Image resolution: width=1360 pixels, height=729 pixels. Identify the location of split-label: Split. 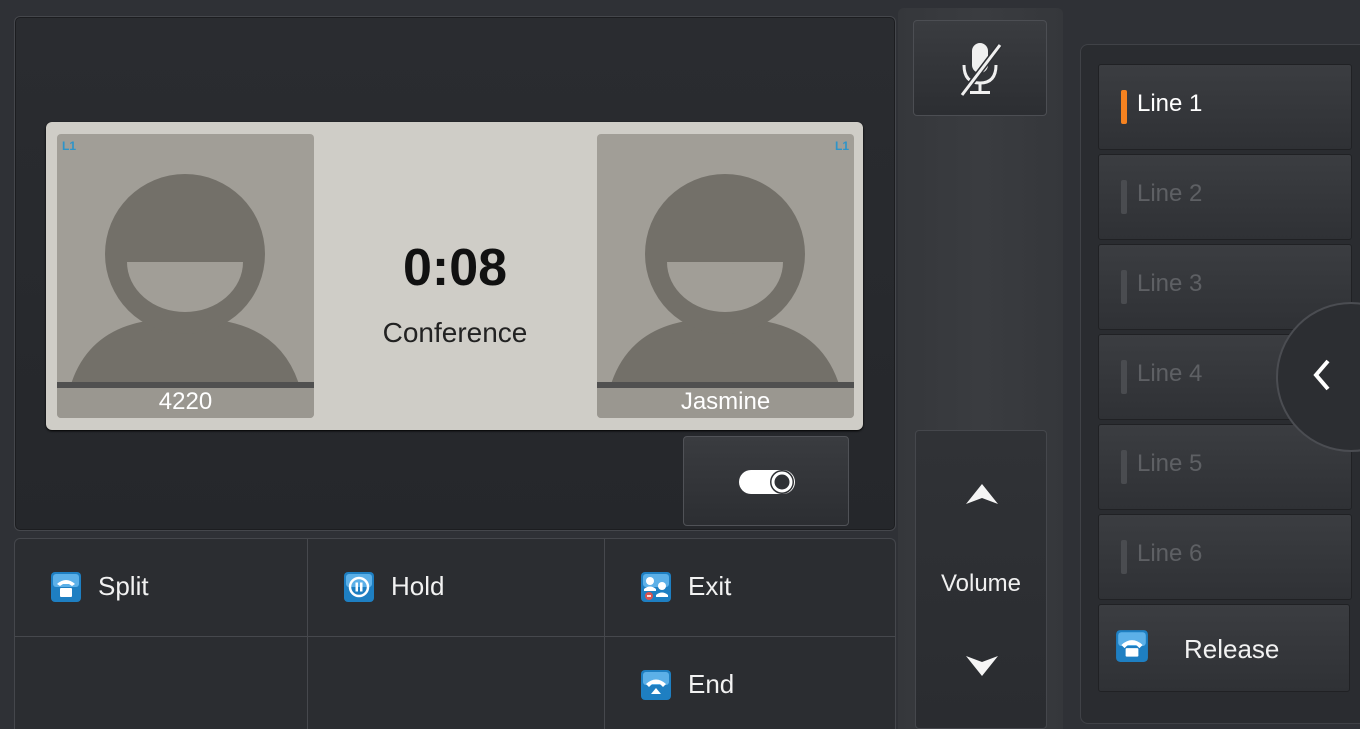
(123, 586).